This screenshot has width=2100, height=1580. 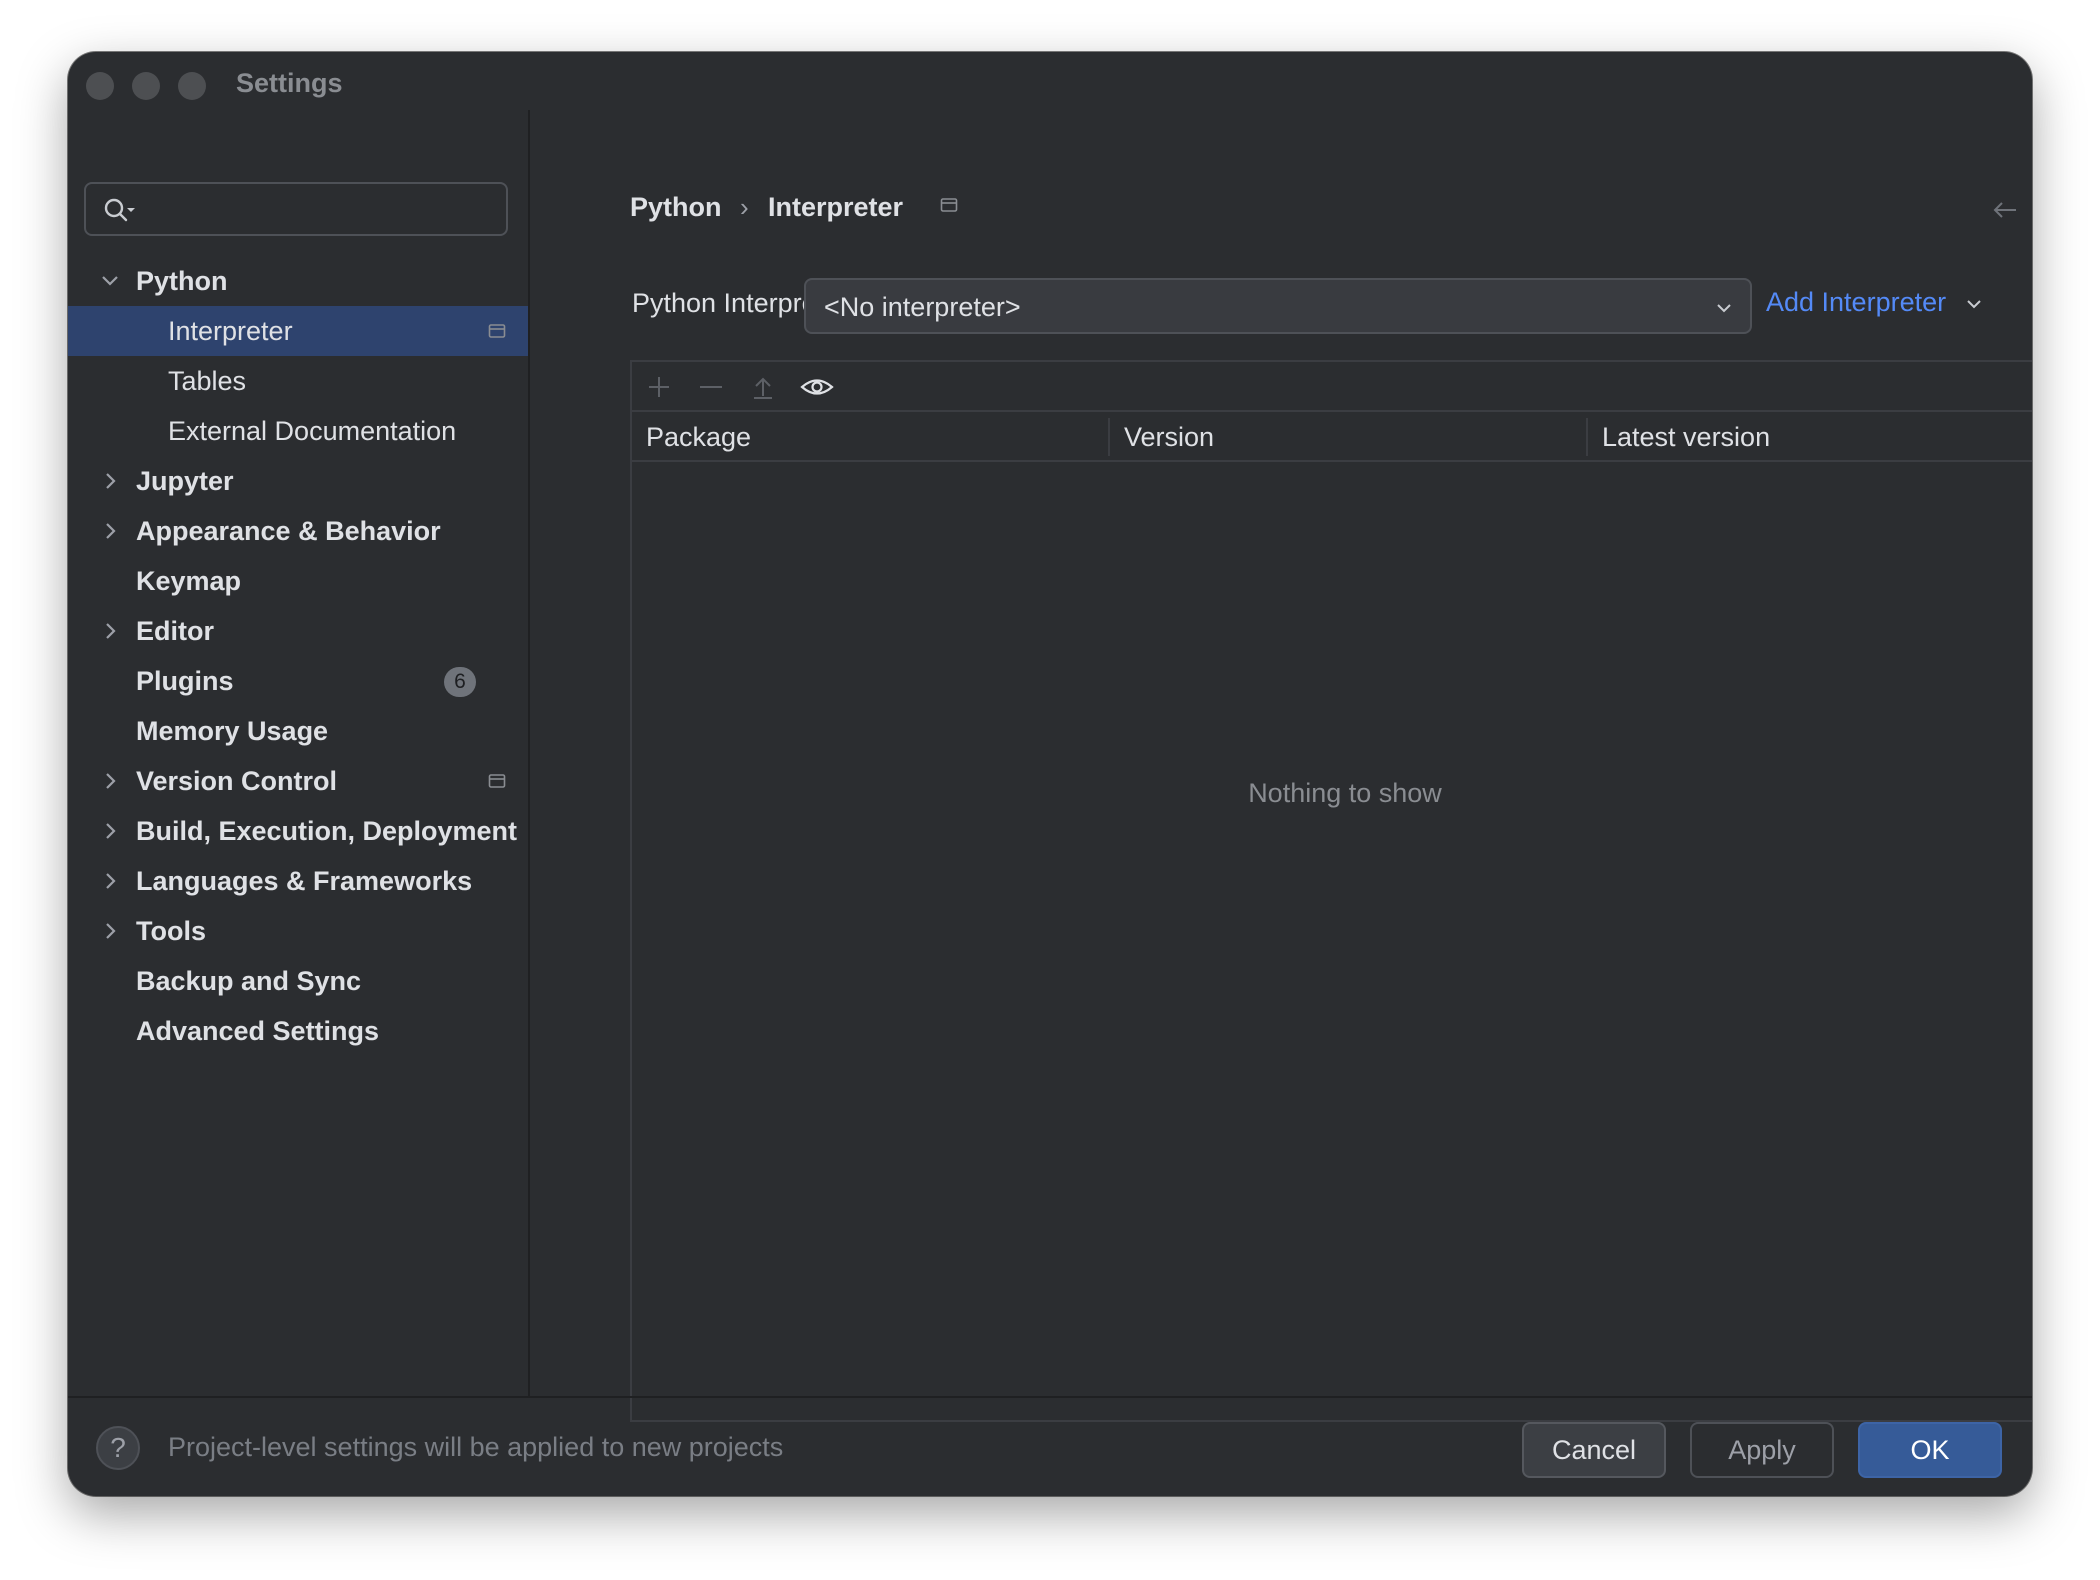 I want to click on help-button: ?, so click(x=118, y=1448).